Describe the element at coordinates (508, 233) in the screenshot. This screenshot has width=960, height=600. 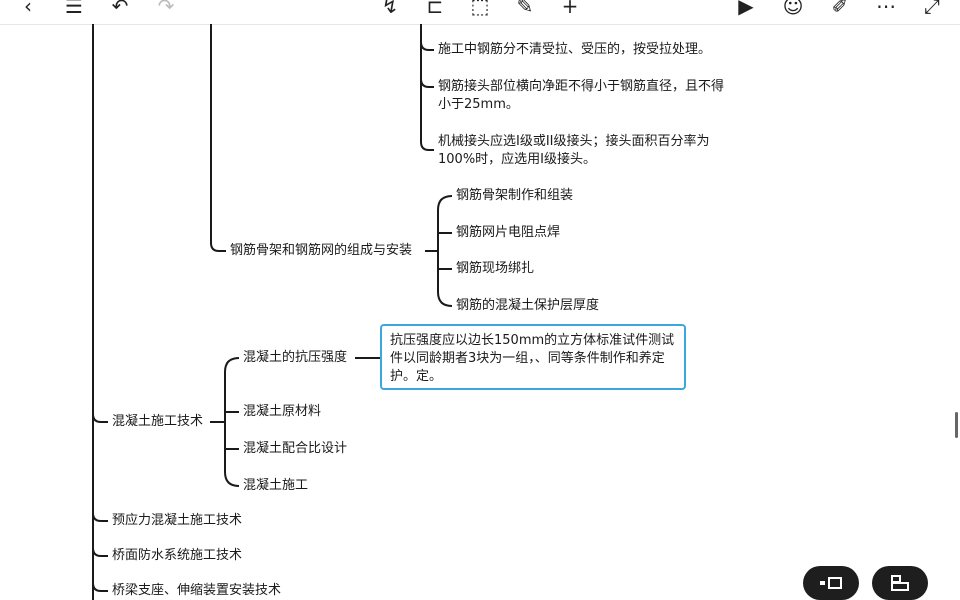
I see `subtopic-mesh-spot-welding: 钢筋网片电阻点焊` at that location.